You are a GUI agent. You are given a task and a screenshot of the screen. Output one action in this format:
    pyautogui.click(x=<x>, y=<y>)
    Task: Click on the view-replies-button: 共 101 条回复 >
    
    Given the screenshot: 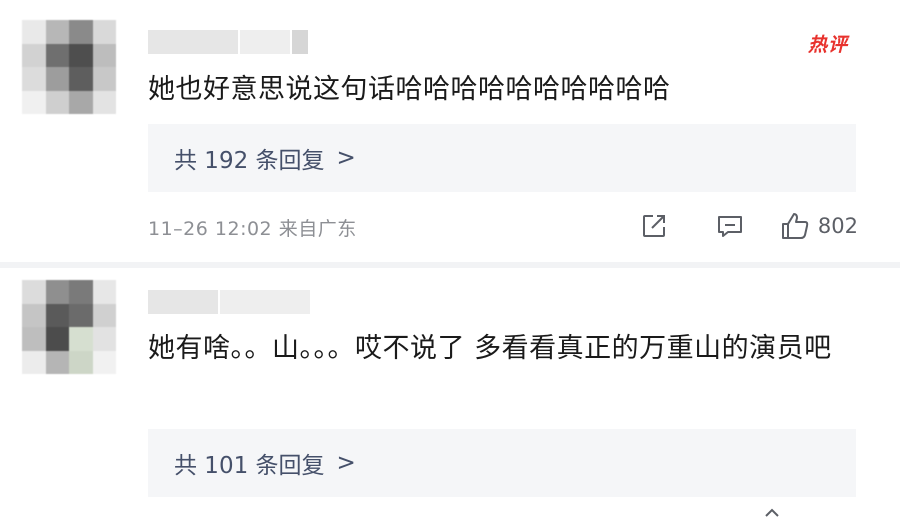 What is the action you would take?
    pyautogui.click(x=502, y=463)
    